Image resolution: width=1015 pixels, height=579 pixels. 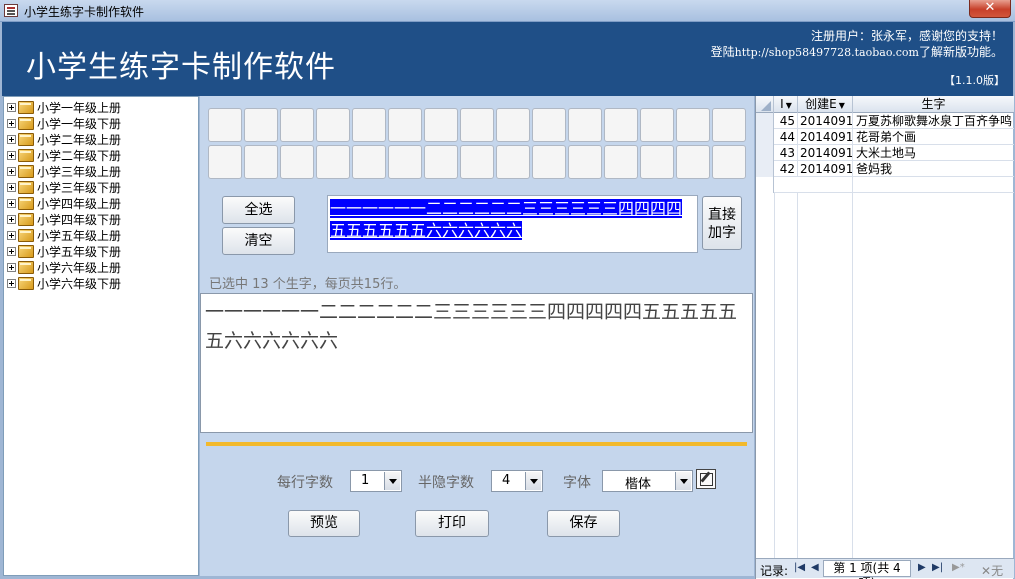 What do you see at coordinates (786, 121) in the screenshot?
I see `cell-id: 45` at bounding box center [786, 121].